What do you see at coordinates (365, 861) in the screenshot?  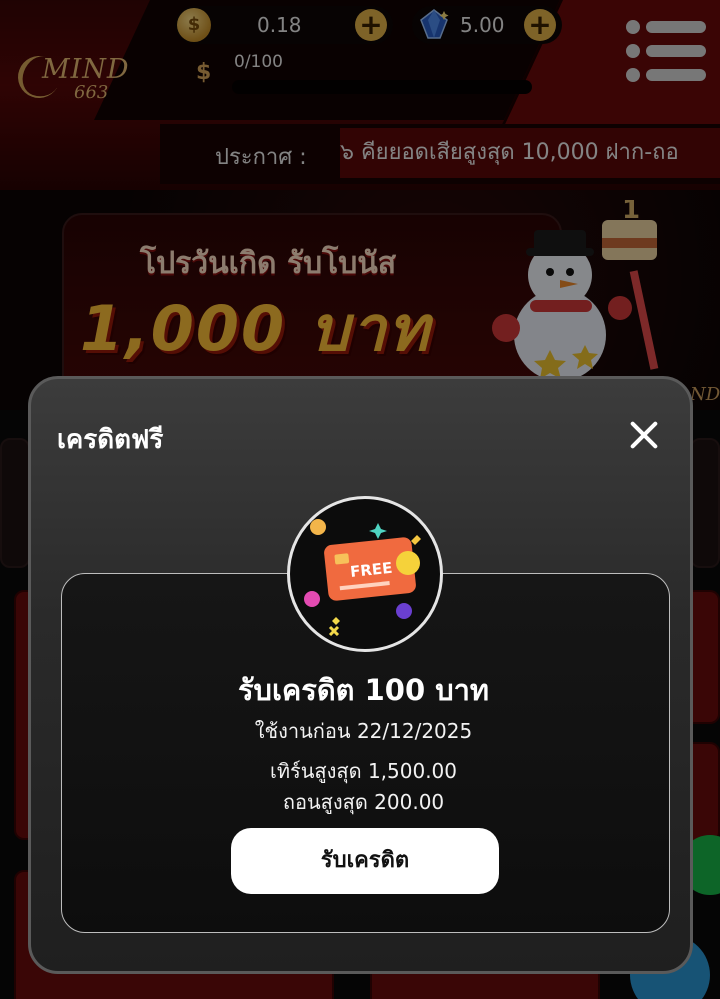 I see `claim-credit-button: รับเครดิต` at bounding box center [365, 861].